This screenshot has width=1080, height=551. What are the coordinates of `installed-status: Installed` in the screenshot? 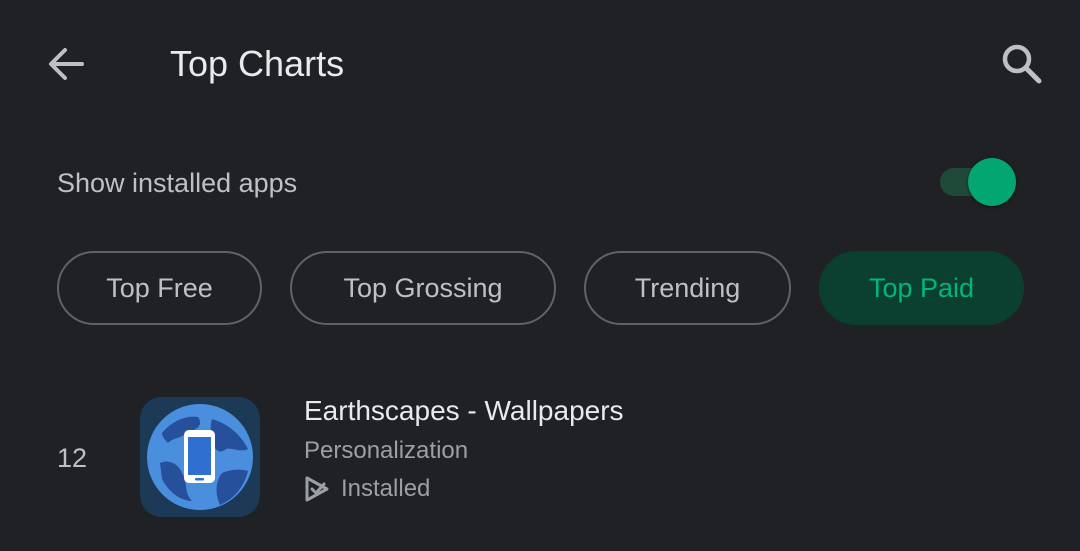 It's located at (367, 489).